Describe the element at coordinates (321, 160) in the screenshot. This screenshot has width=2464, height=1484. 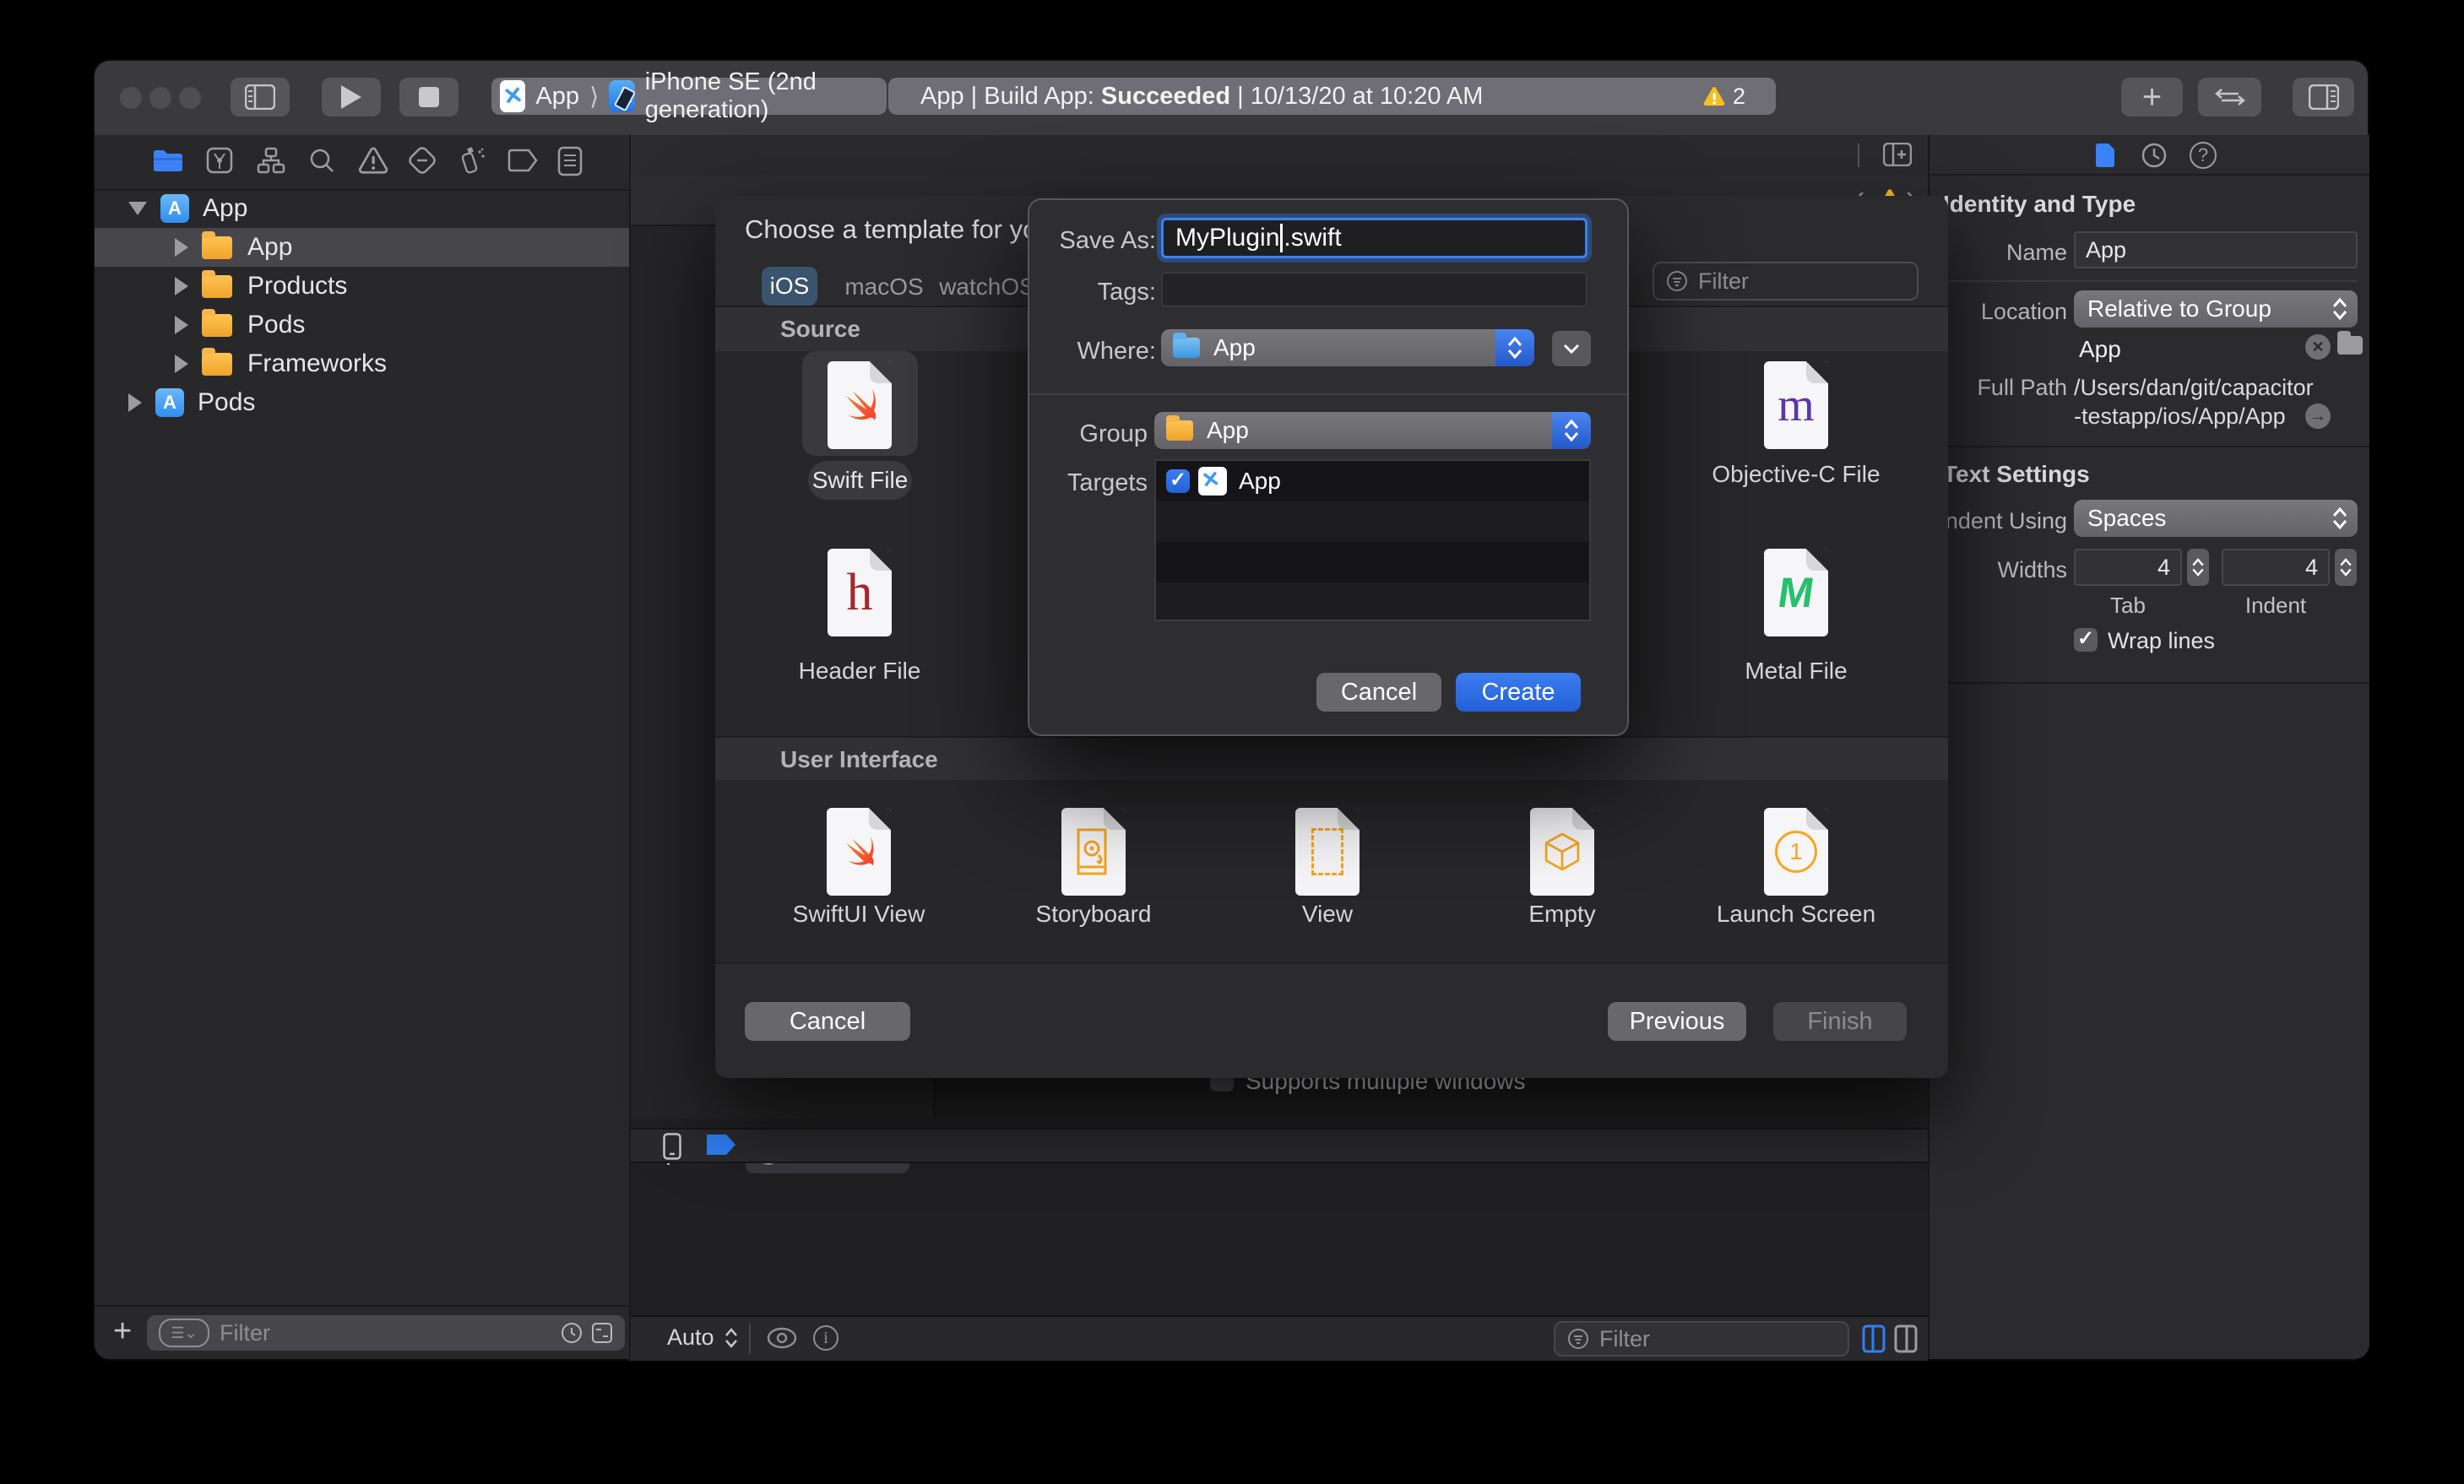
I see `find-navigator-icon` at that location.